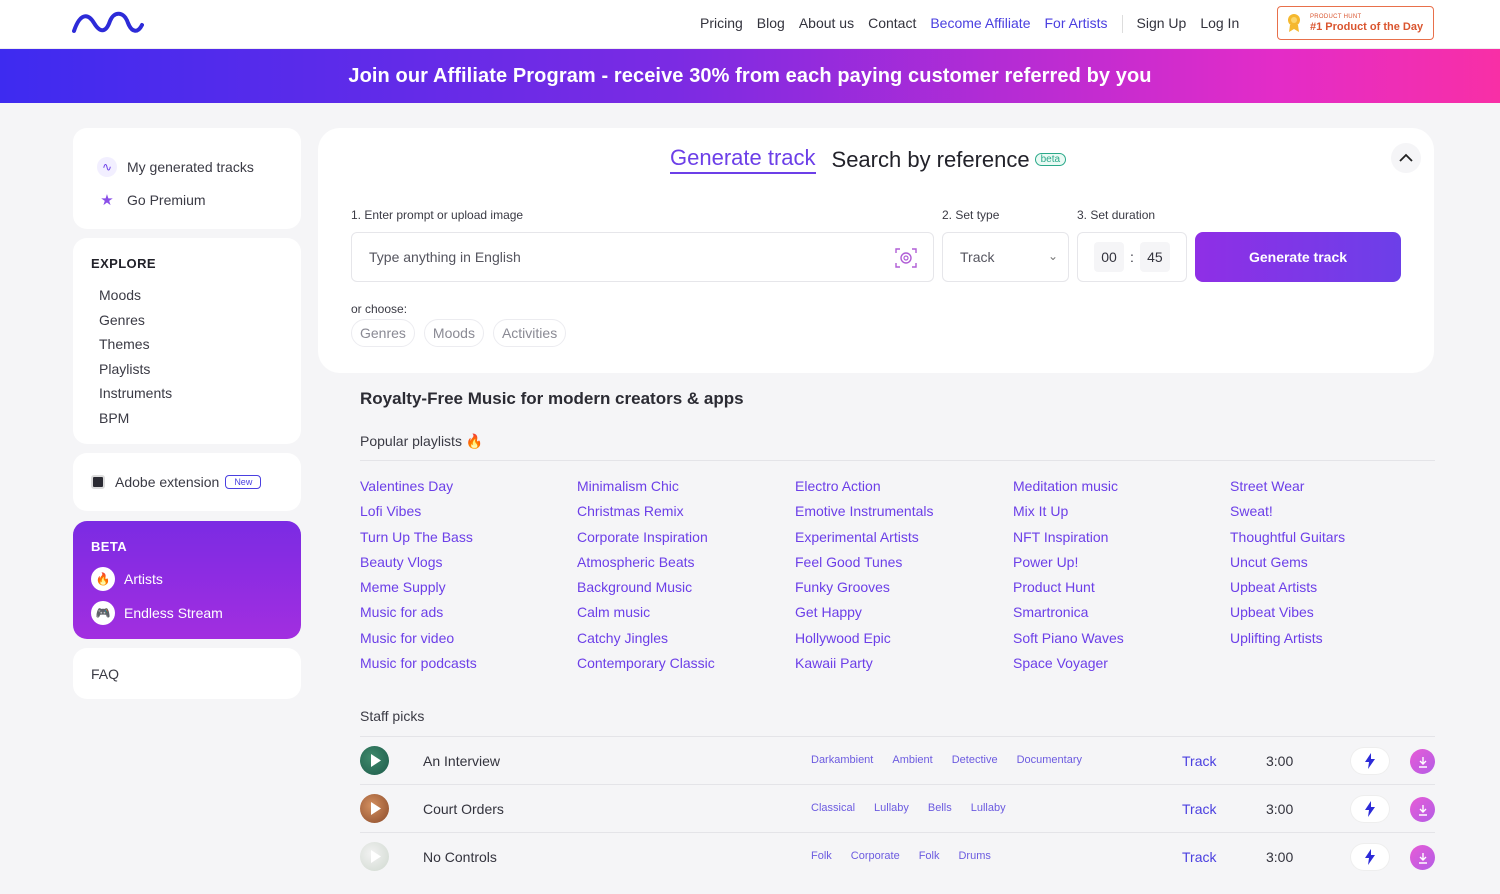 This screenshot has height=894, width=1500. What do you see at coordinates (906, 258) in the screenshot?
I see `image-upload-icon` at bounding box center [906, 258].